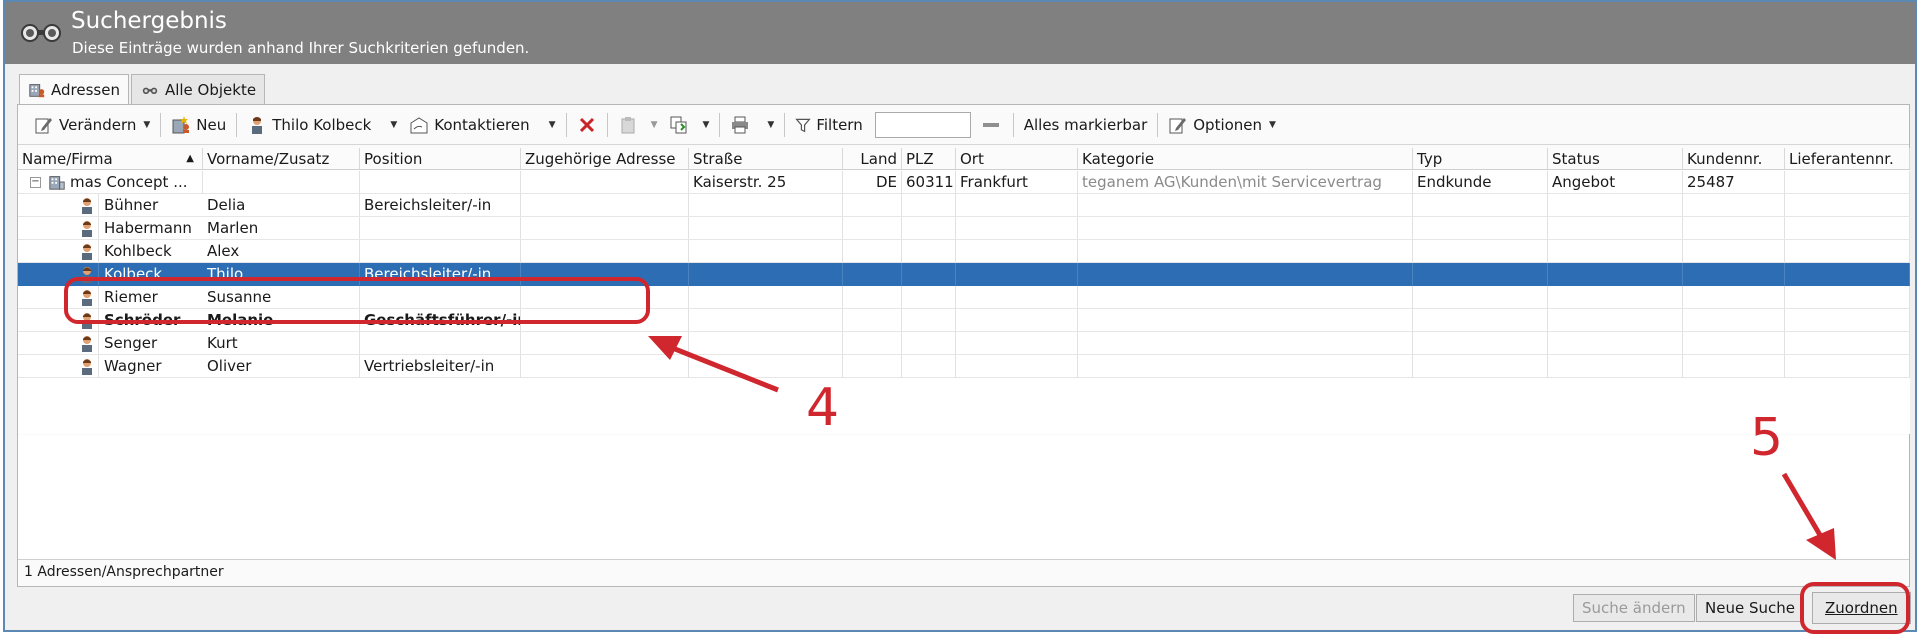 Image resolution: width=1920 pixels, height=635 pixels. I want to click on mark-all-button: Alles markierbar, so click(1086, 125).